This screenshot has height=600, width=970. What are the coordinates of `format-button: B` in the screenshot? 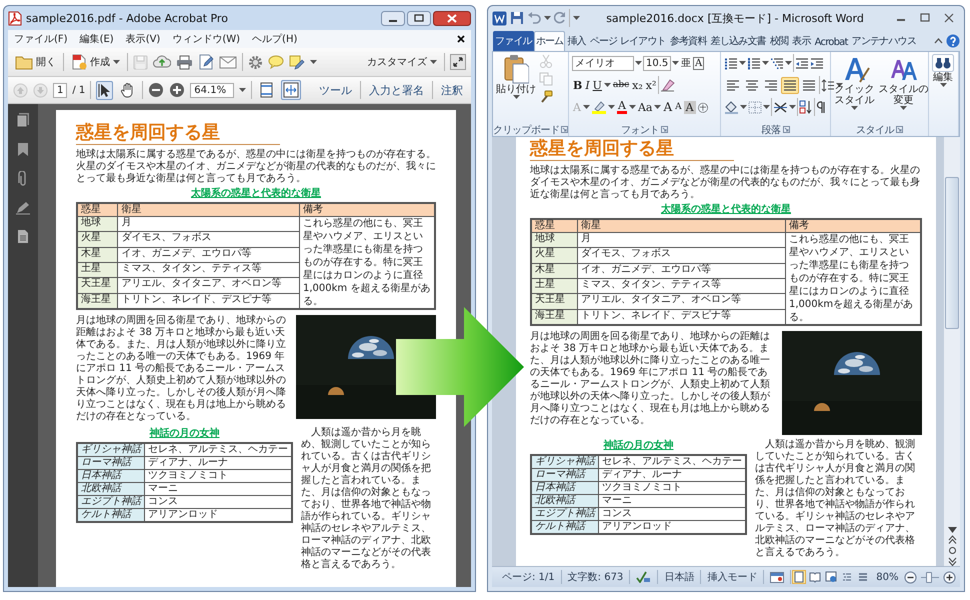 It's located at (578, 85).